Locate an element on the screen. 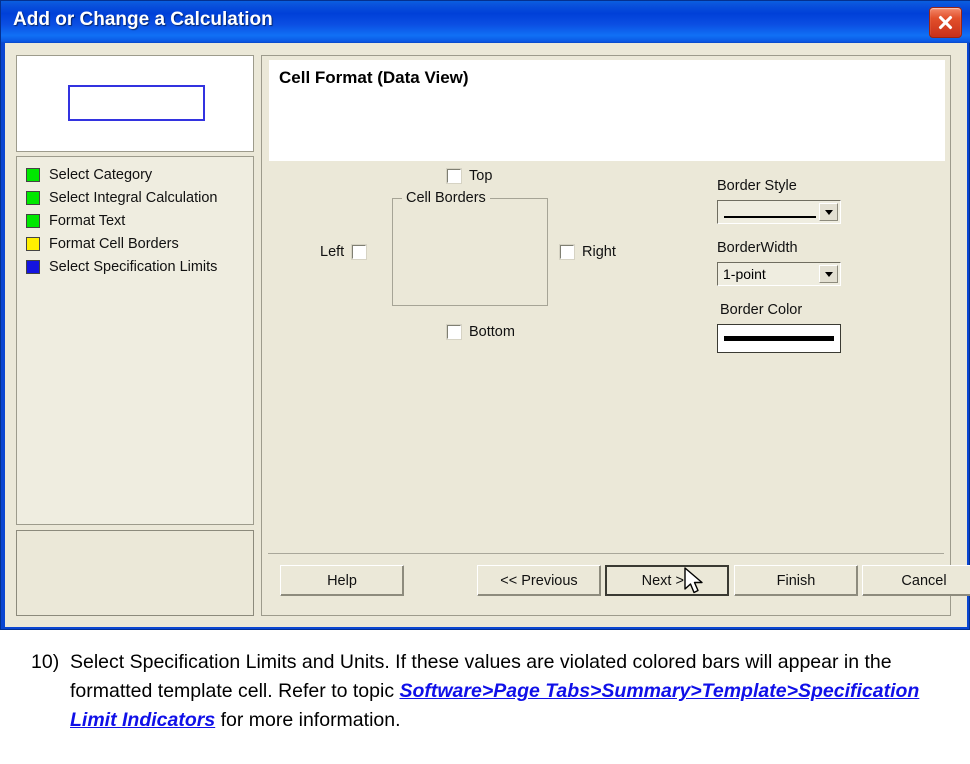 This screenshot has height=764, width=970. border-width-dropdown: 1-point is located at coordinates (779, 274).